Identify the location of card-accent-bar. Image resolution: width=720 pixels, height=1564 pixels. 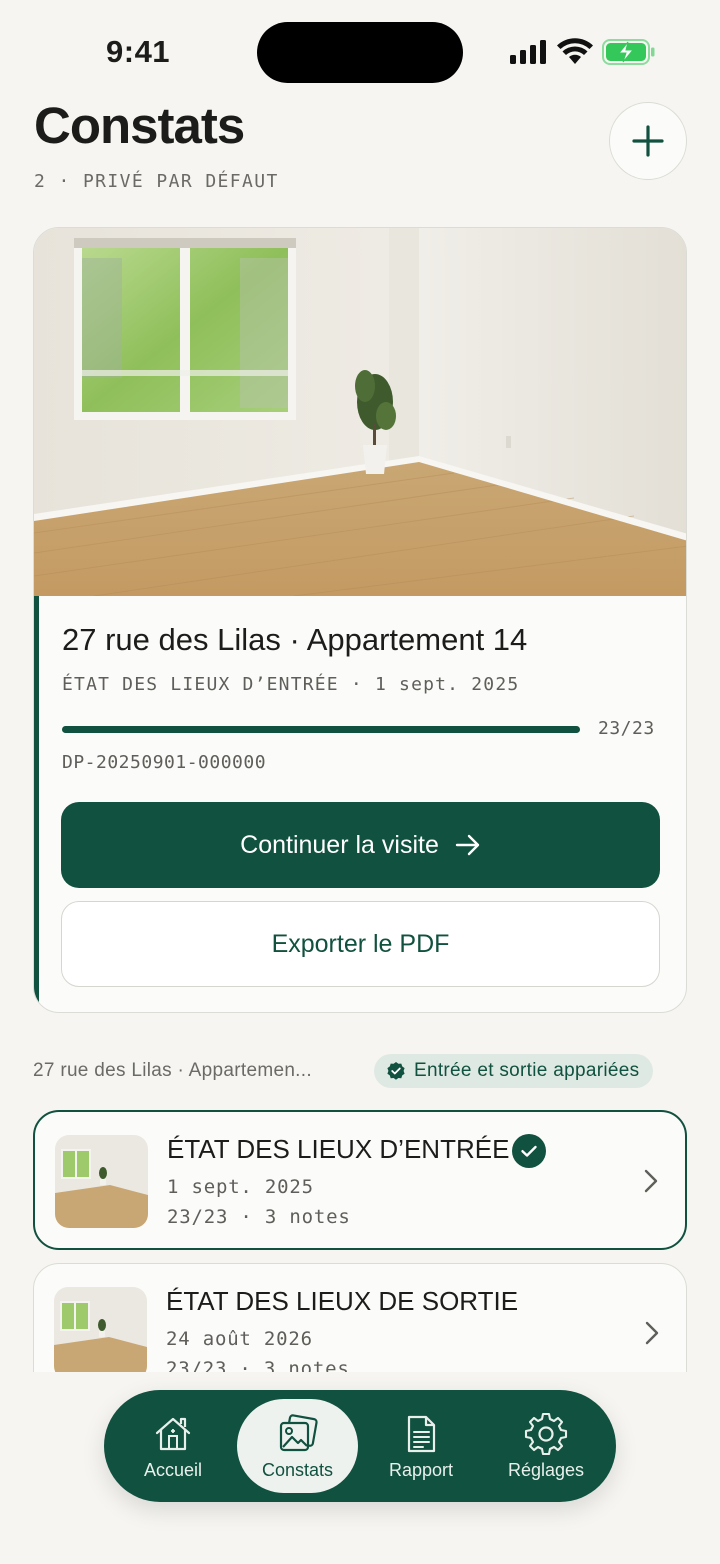
(36, 804).